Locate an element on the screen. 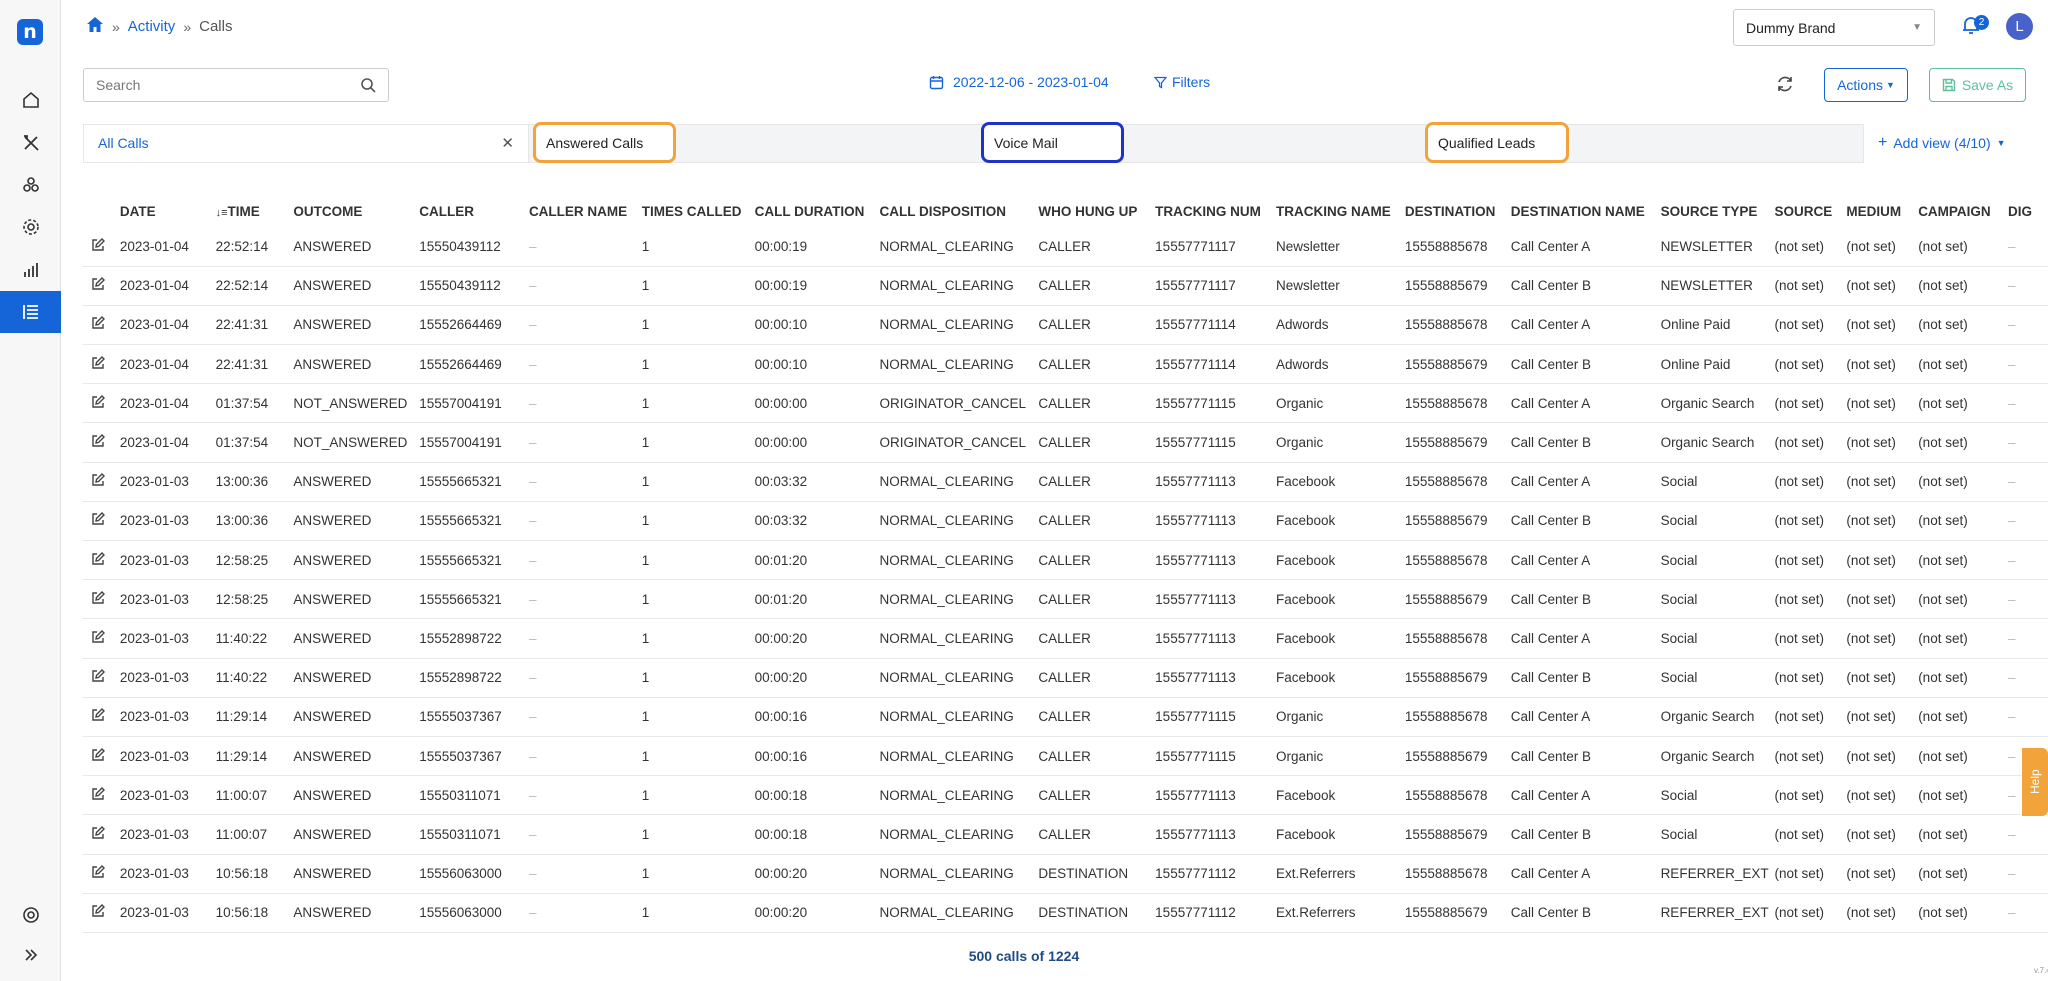 The width and height of the screenshot is (2048, 981). cell-time: 11:29:14 is located at coordinates (254, 756).